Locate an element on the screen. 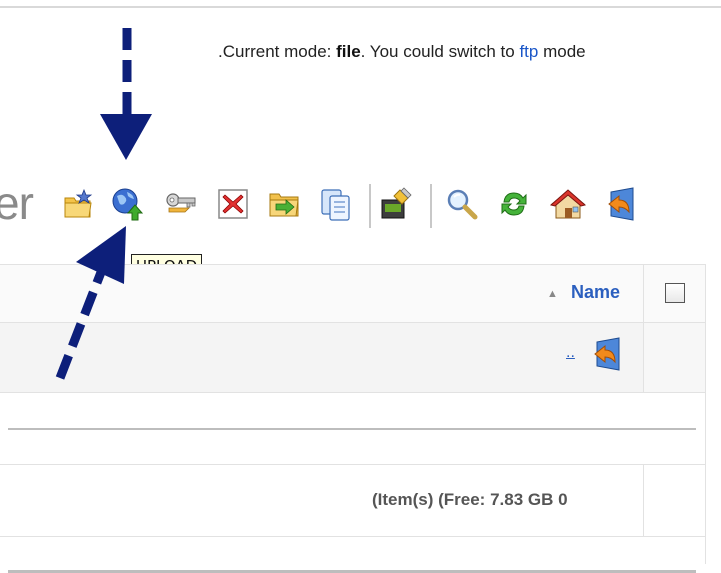 The height and width of the screenshot is (573, 721). new-folder-icon is located at coordinates (78, 204).